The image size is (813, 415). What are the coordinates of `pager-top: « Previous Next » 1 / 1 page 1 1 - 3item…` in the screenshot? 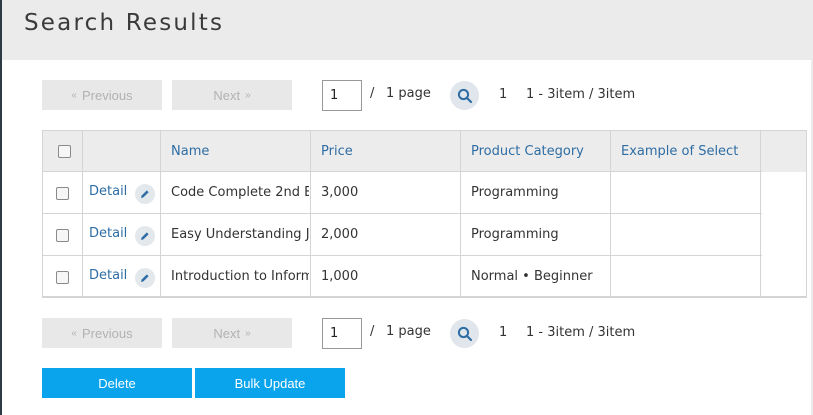 It's located at (352, 96).